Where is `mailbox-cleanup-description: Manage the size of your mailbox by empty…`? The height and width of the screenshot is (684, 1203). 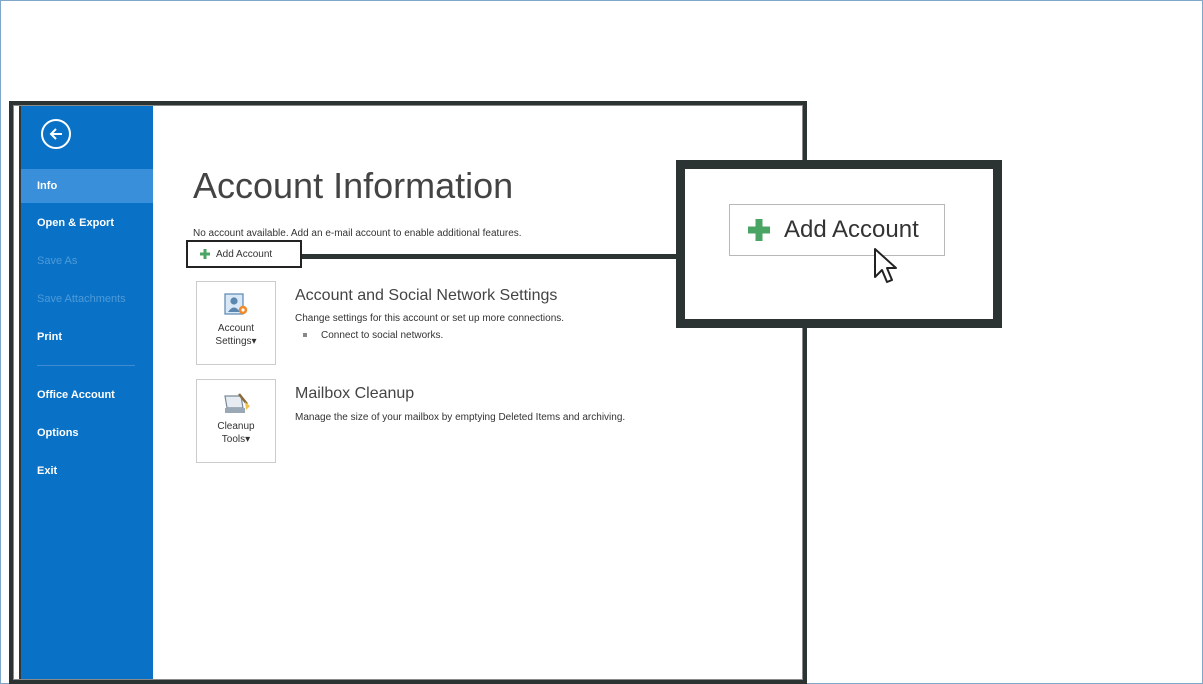
mailbox-cleanup-description: Manage the size of your mailbox by empty… is located at coordinates (460, 417).